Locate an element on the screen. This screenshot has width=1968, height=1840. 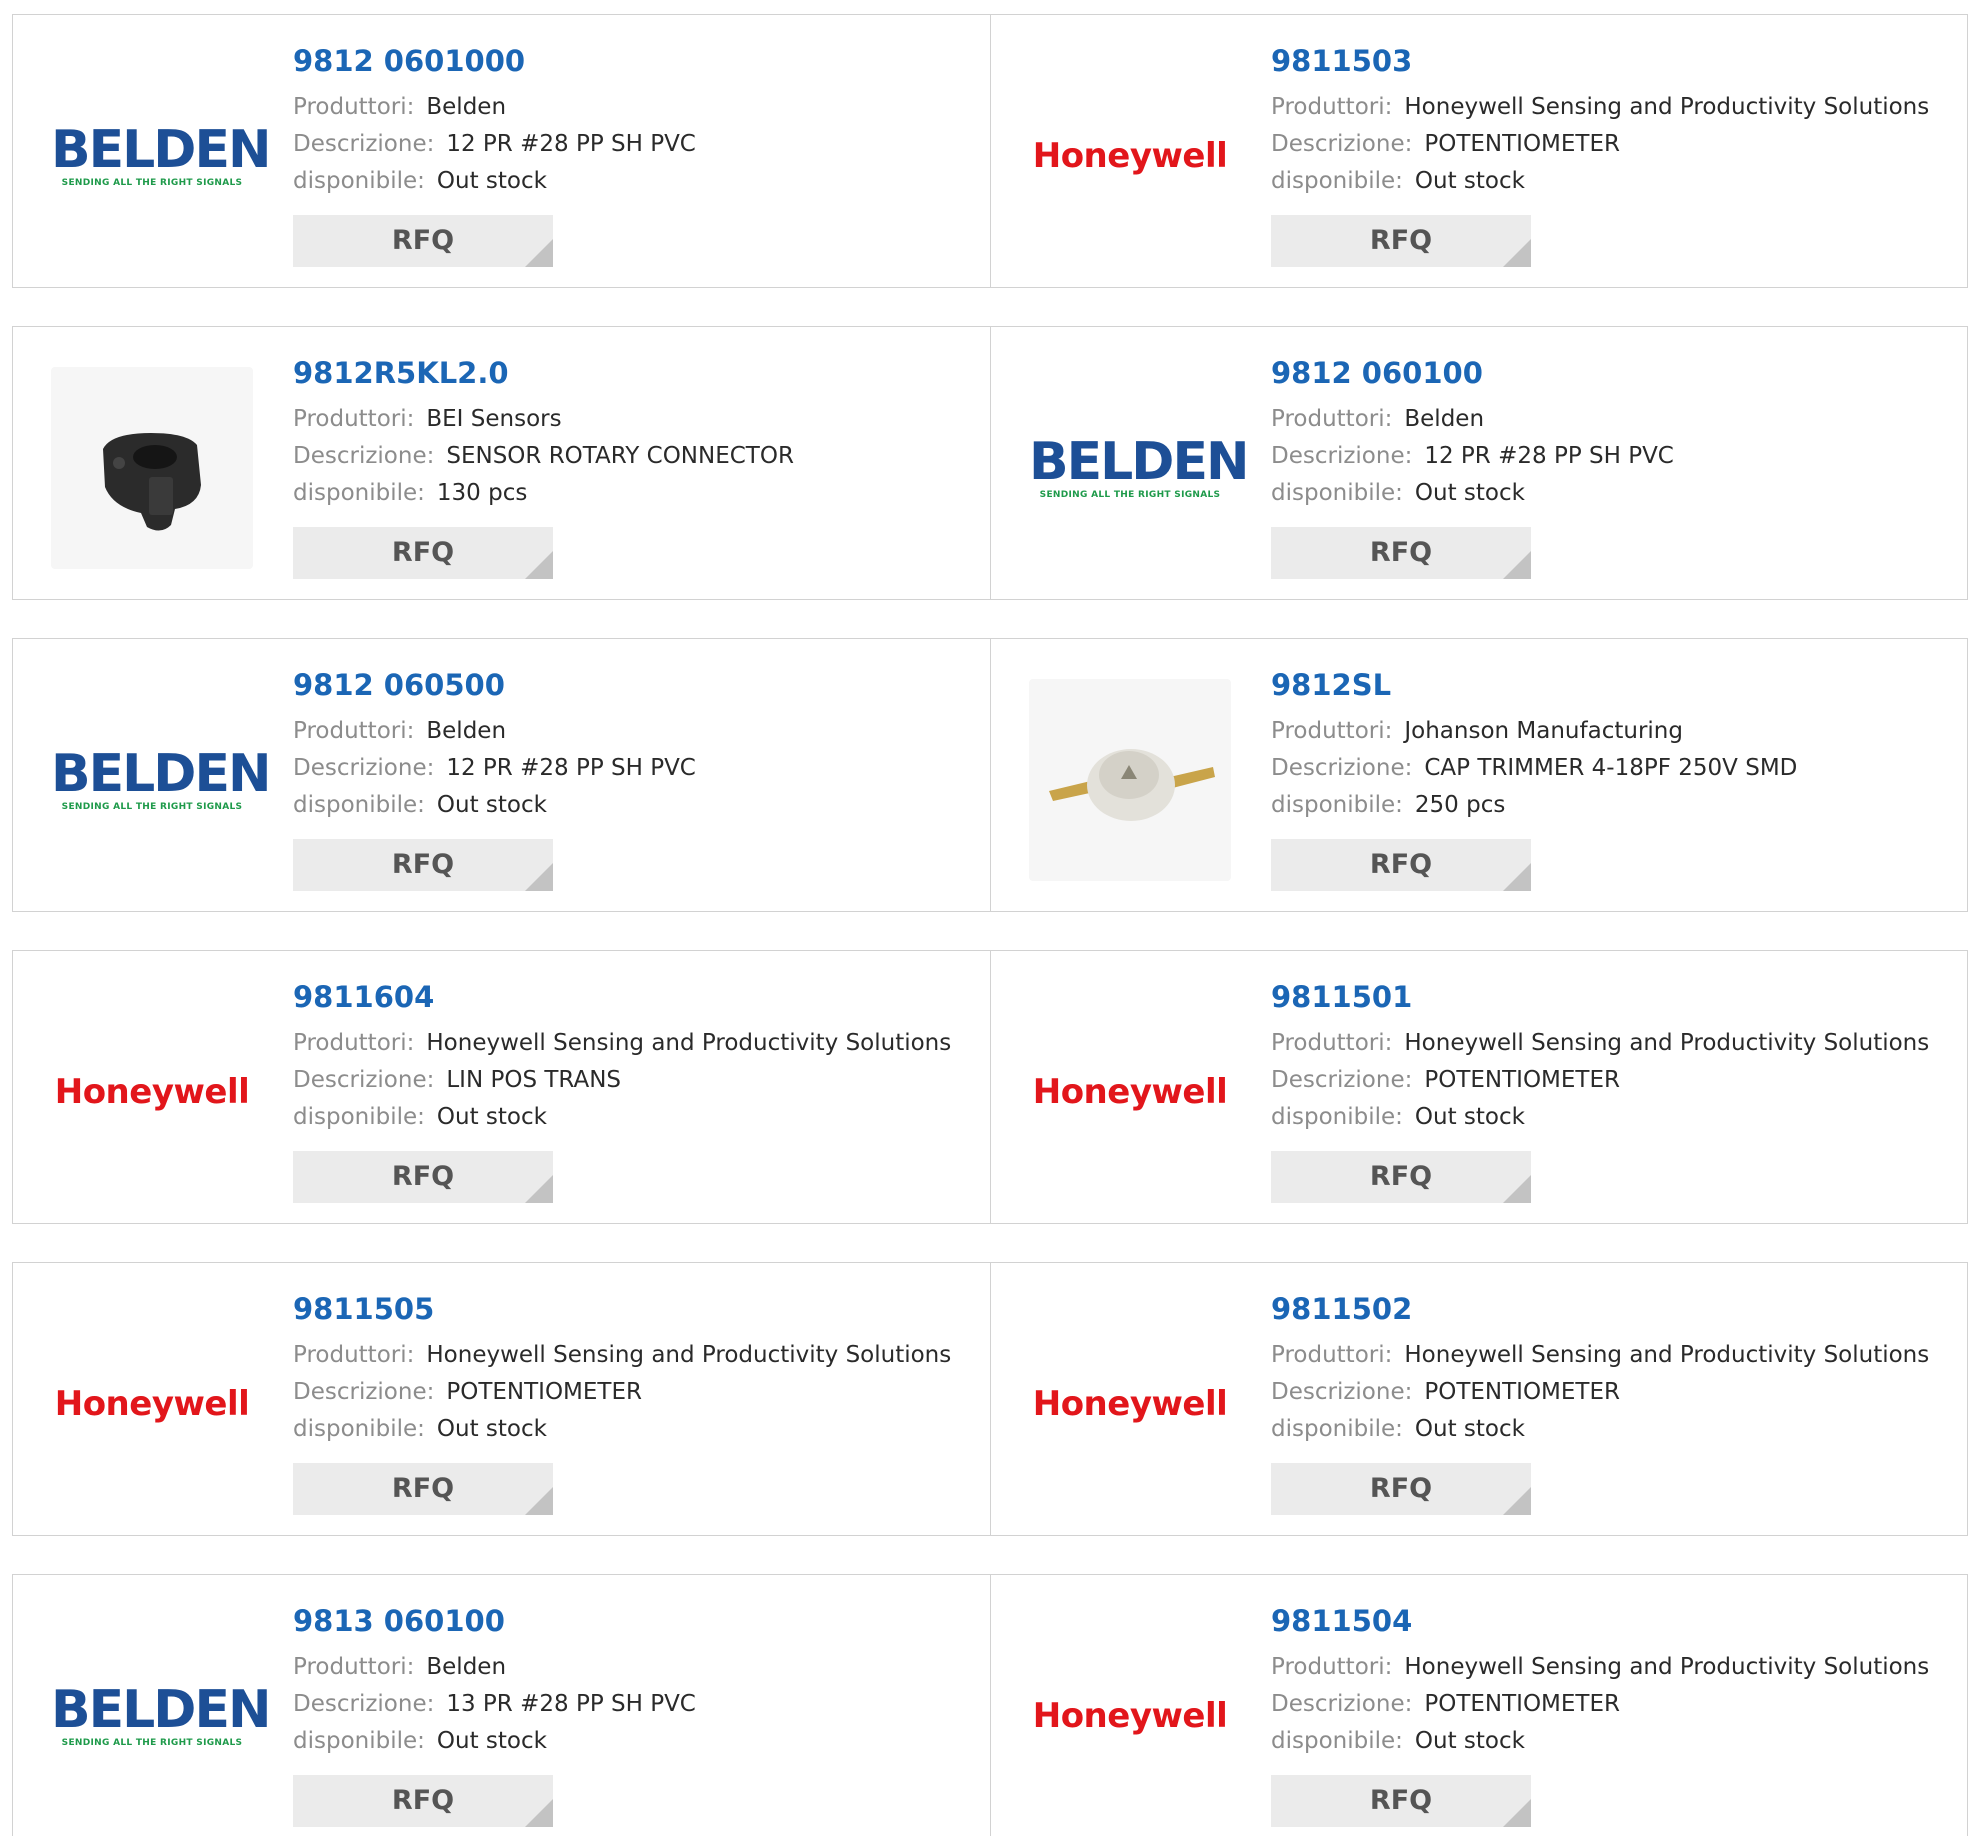
description-row: Descrizione: CAP TRIMMER 4-18PF 250V SMD is located at coordinates (1534, 768).